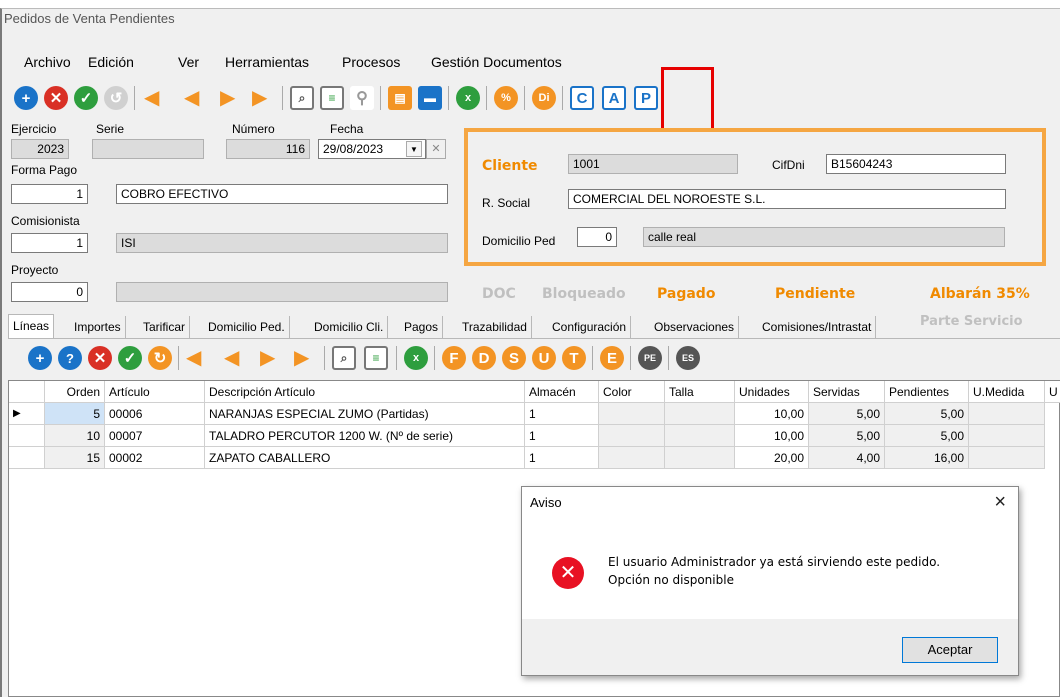  Describe the element at coordinates (282, 292) in the screenshot. I see `proyecto-desc` at that location.